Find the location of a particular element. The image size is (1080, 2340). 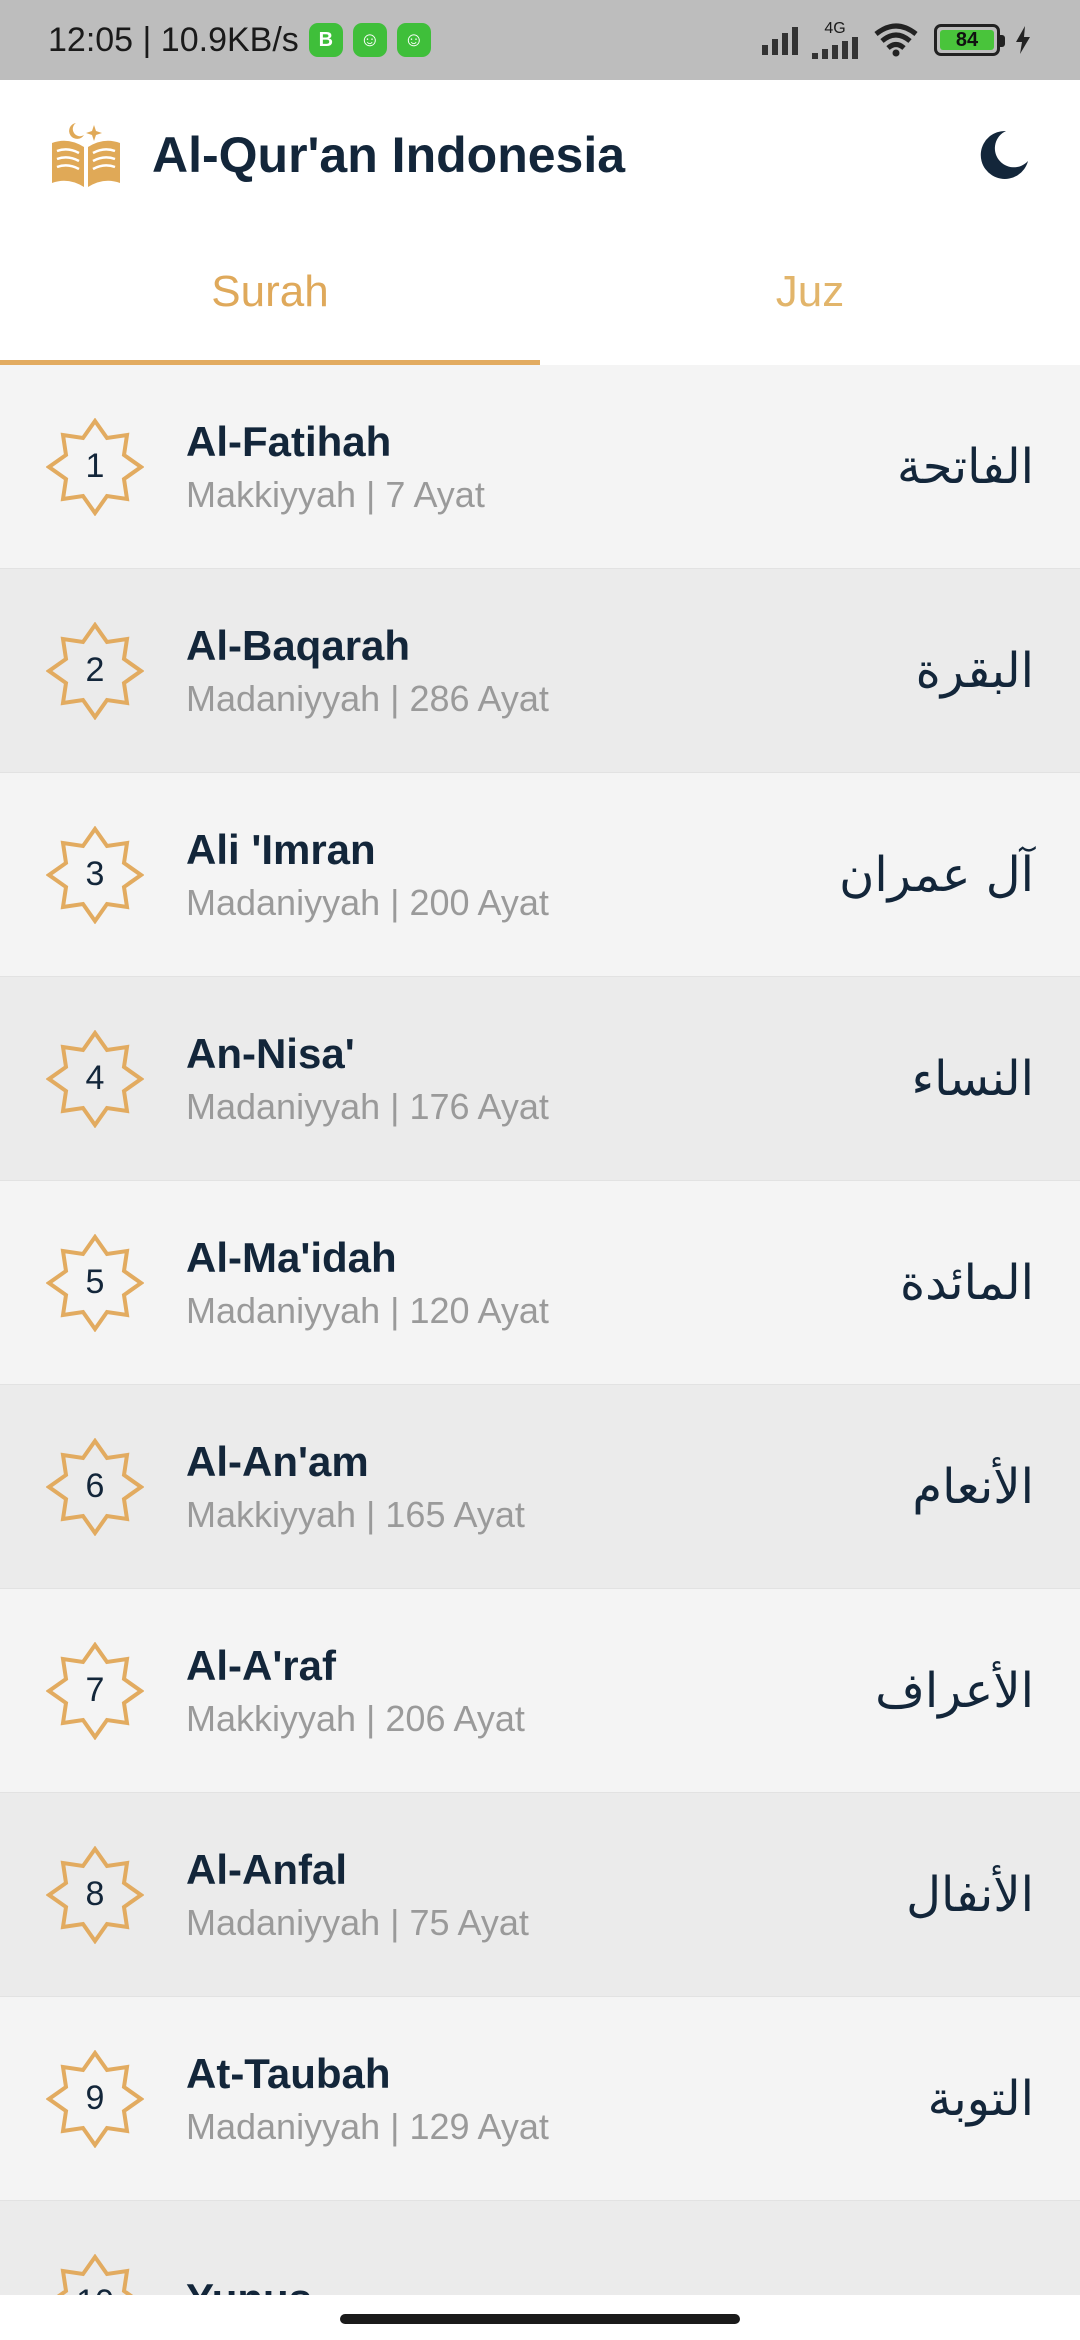

tab-bar: Surah Juz is located at coordinates (540, 297).